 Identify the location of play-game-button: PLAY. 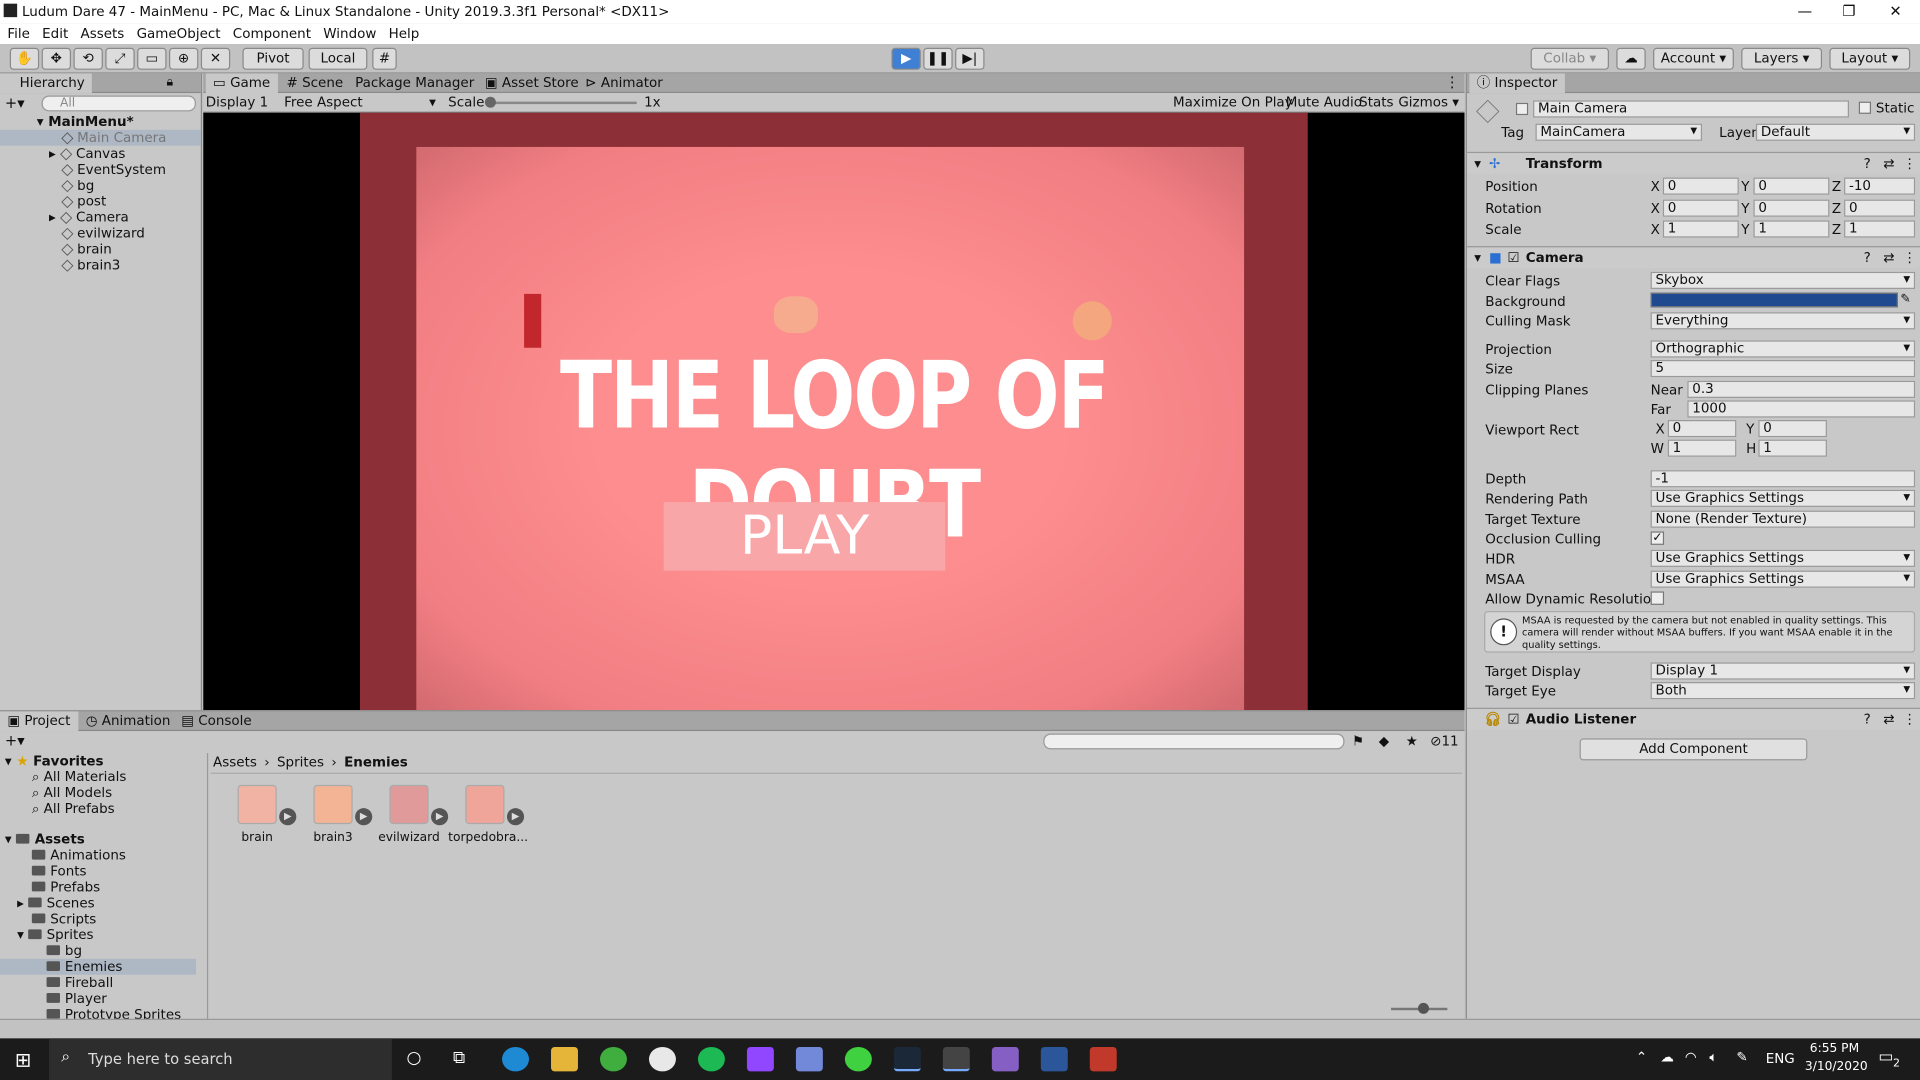
(804, 536).